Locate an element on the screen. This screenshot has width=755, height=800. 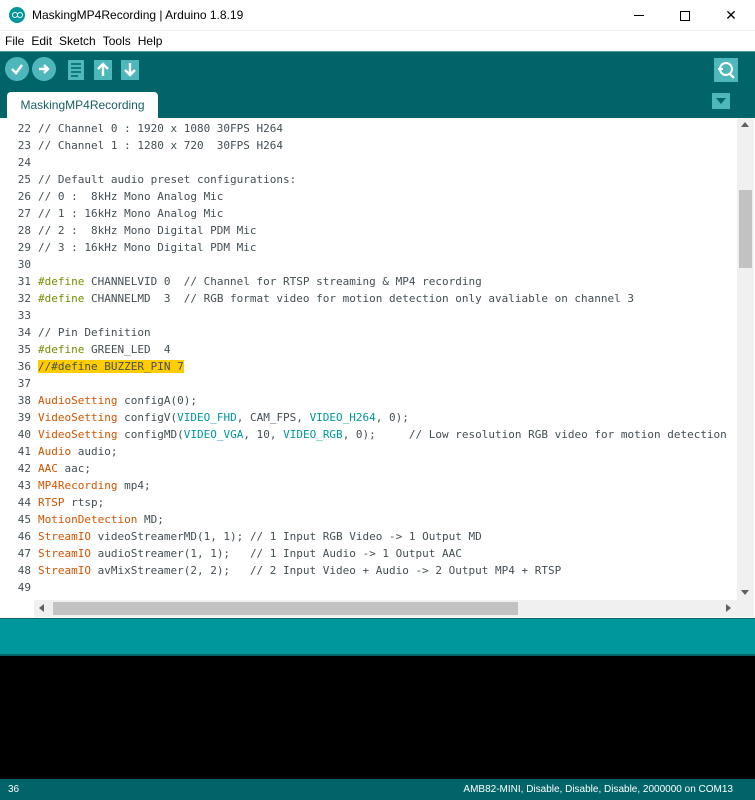
close-button: ✕ is located at coordinates (731, 15).